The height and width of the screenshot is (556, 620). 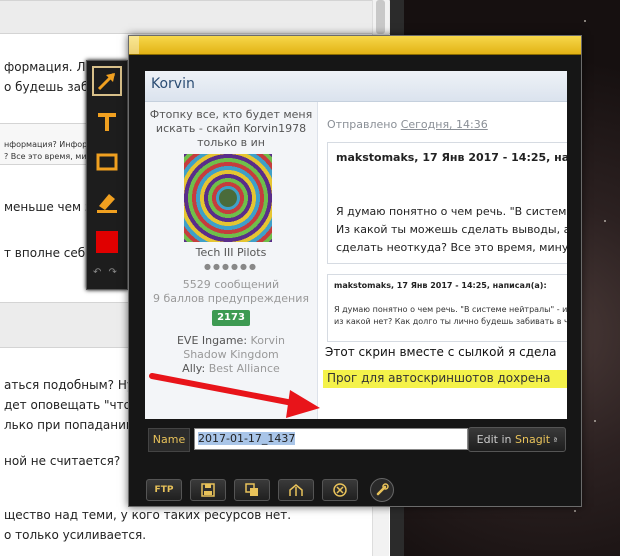 What do you see at coordinates (231, 128) in the screenshot?
I see `signature-line: искать - скайп Korvin1978` at bounding box center [231, 128].